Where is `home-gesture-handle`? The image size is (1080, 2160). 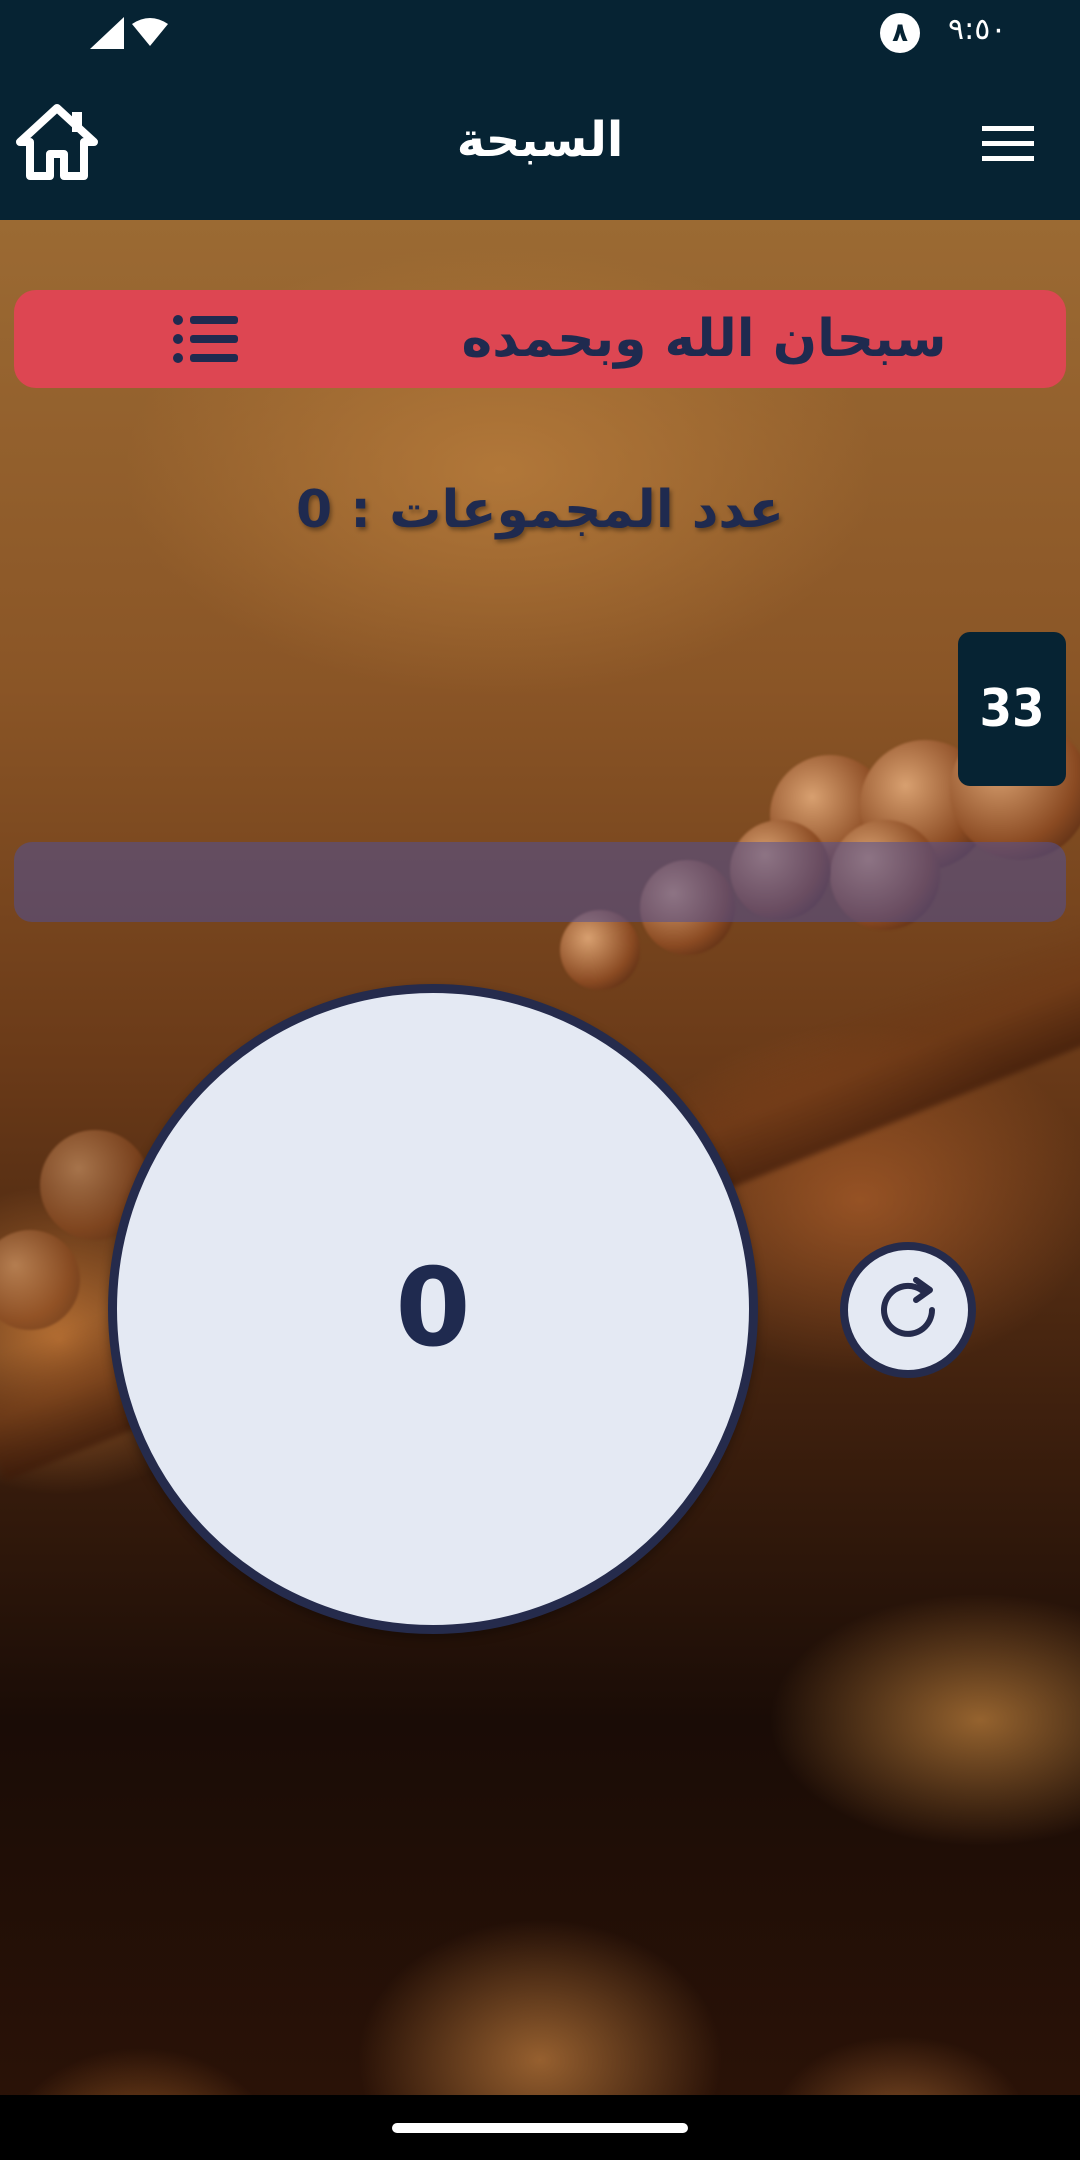
home-gesture-handle is located at coordinates (540, 2128).